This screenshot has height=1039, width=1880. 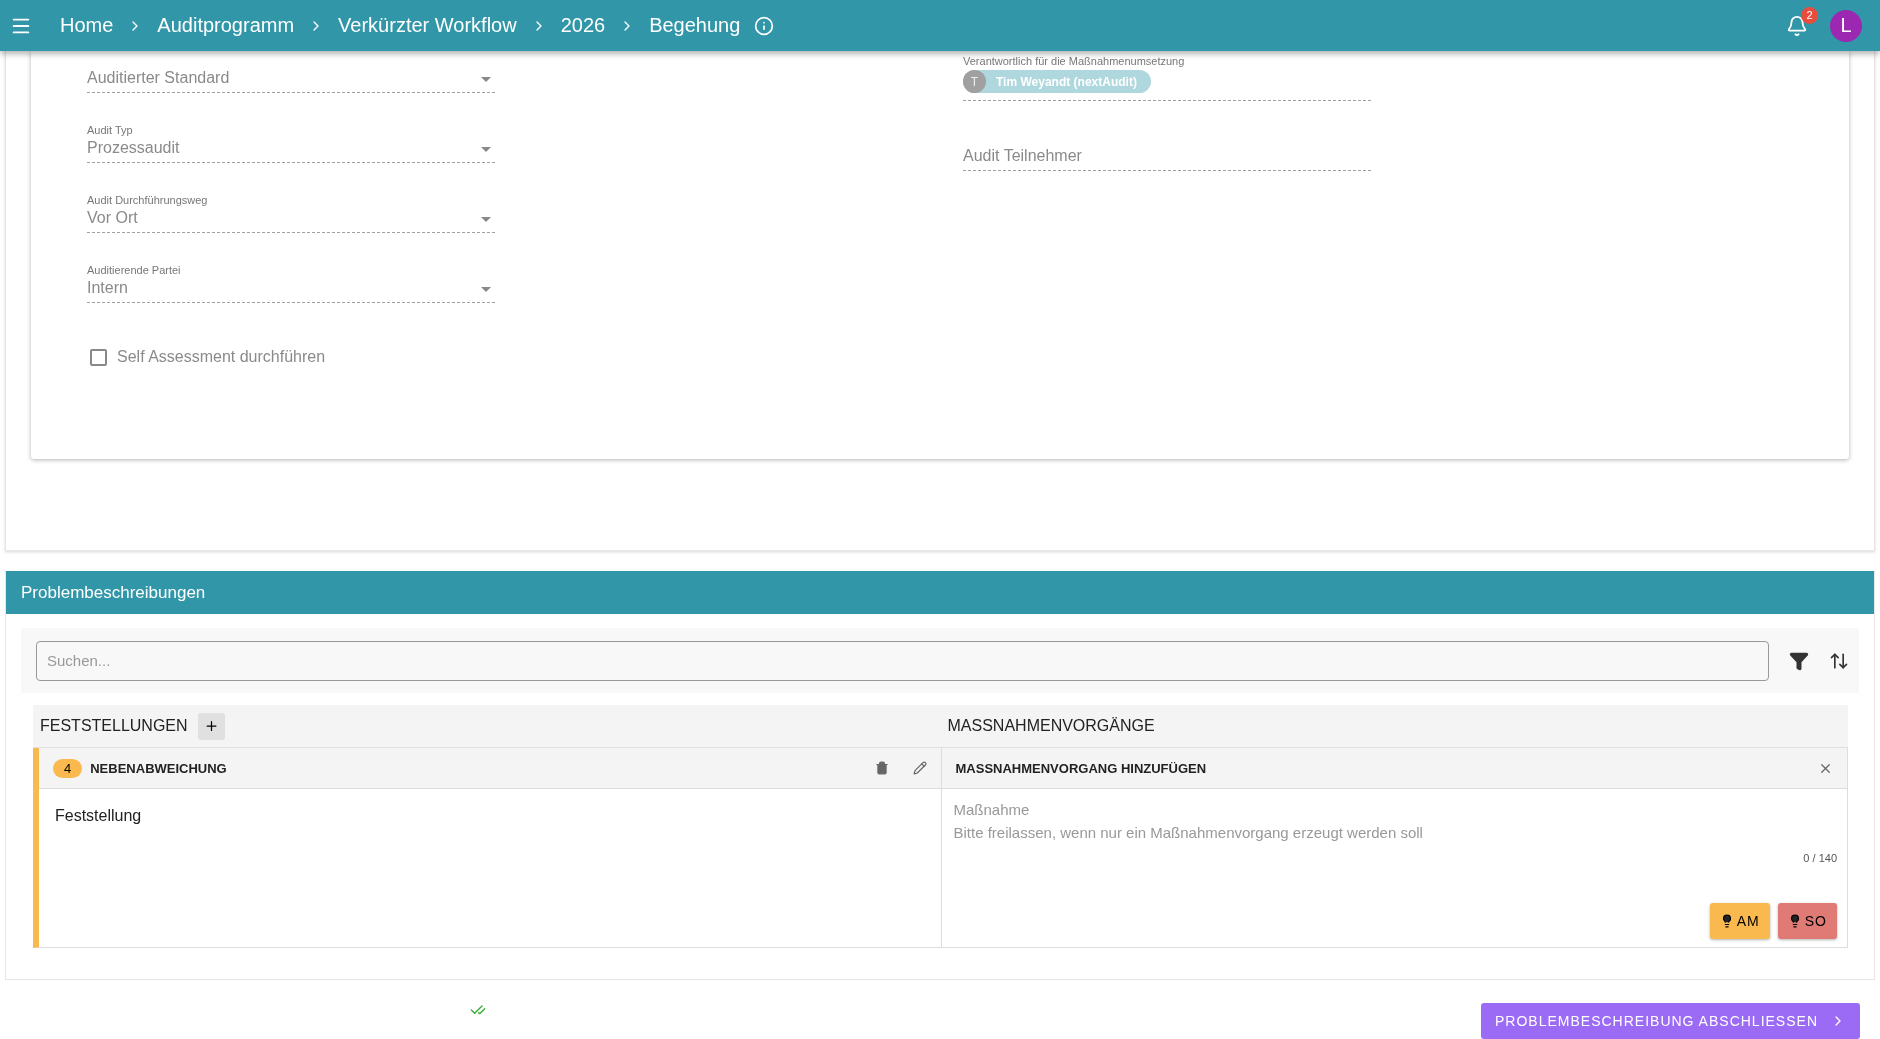 I want to click on action-title: MASSNAHMENVORGANG HINZUFÜGEN, so click(x=1081, y=768).